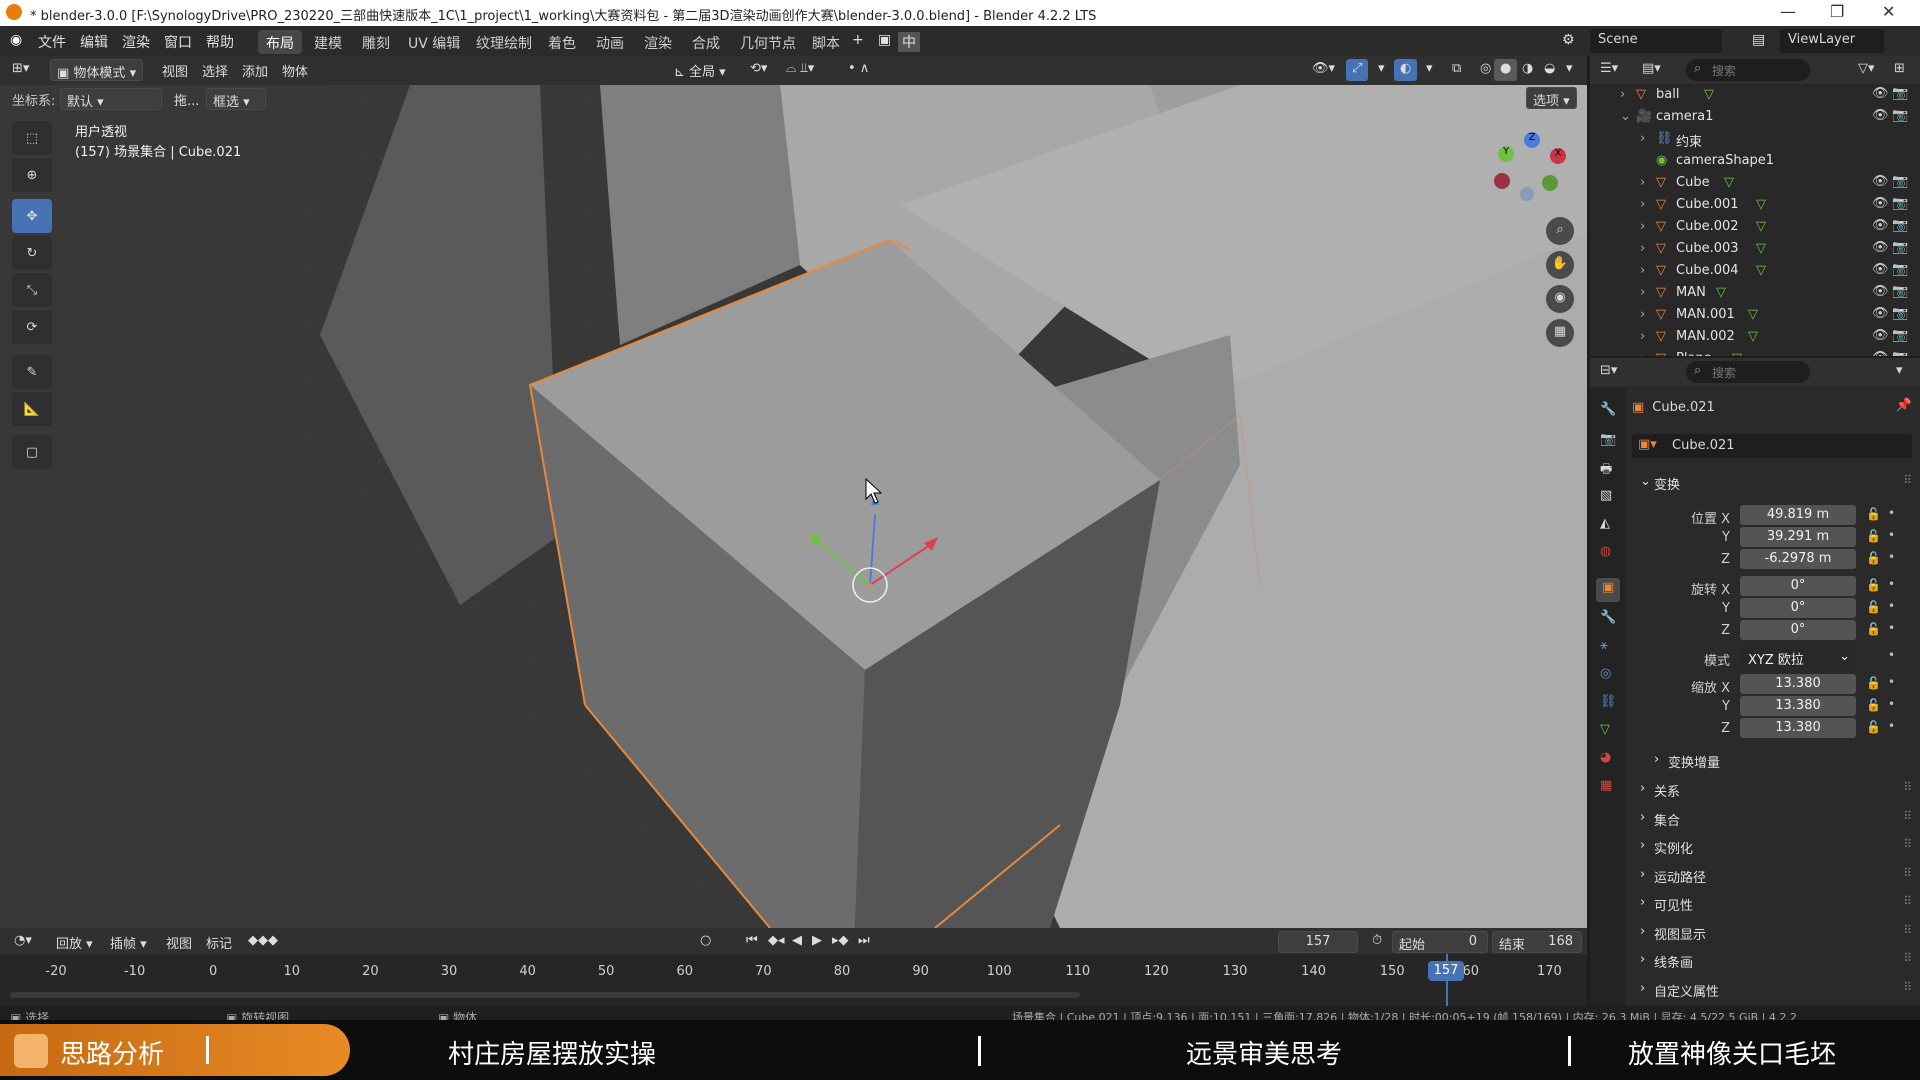 The image size is (1920, 1080). What do you see at coordinates (97, 70) in the screenshot?
I see `mode-selector: ▣ 物体模式 ▾` at bounding box center [97, 70].